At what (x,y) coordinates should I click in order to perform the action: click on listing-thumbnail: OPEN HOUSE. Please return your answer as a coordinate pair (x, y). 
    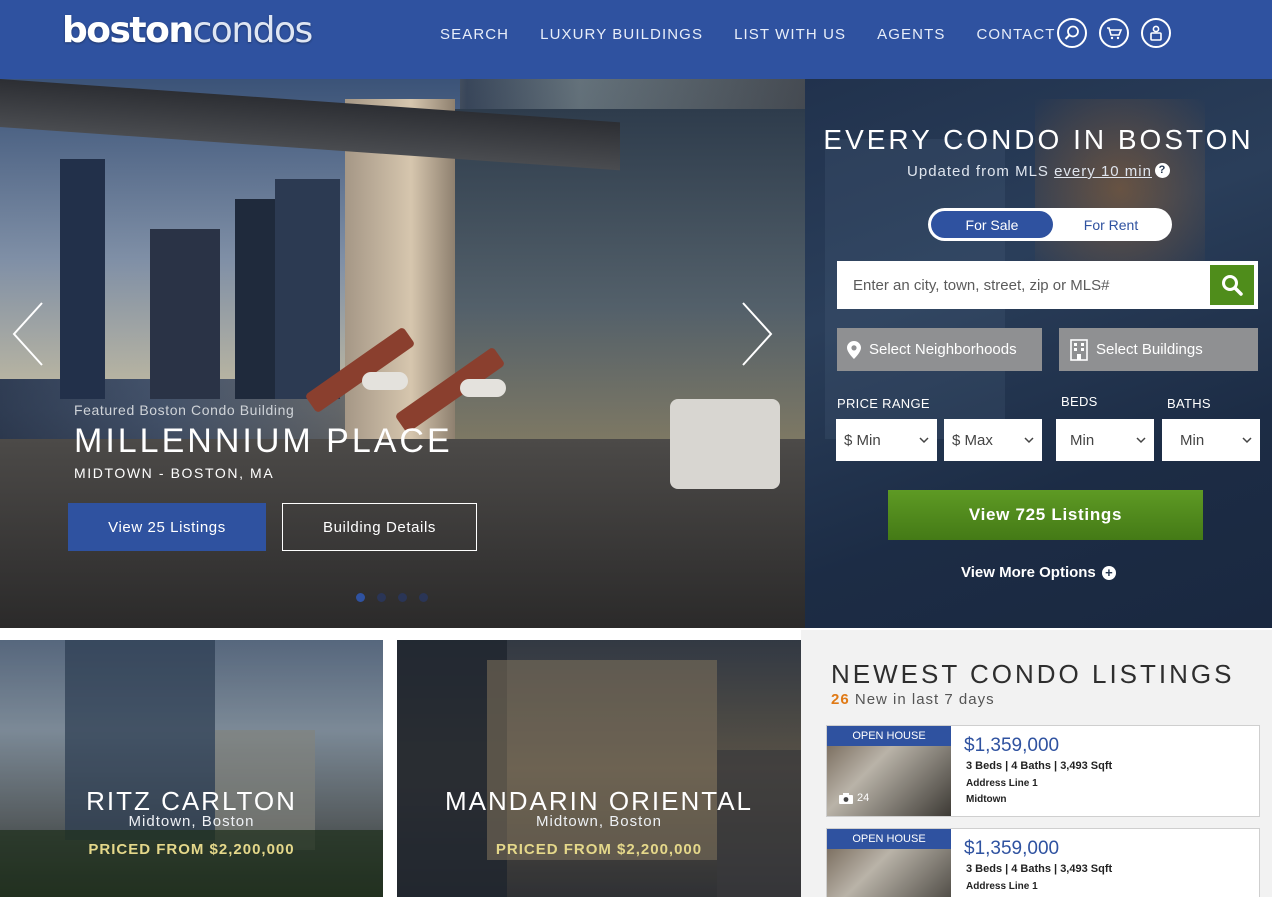
    Looking at the image, I should click on (889, 863).